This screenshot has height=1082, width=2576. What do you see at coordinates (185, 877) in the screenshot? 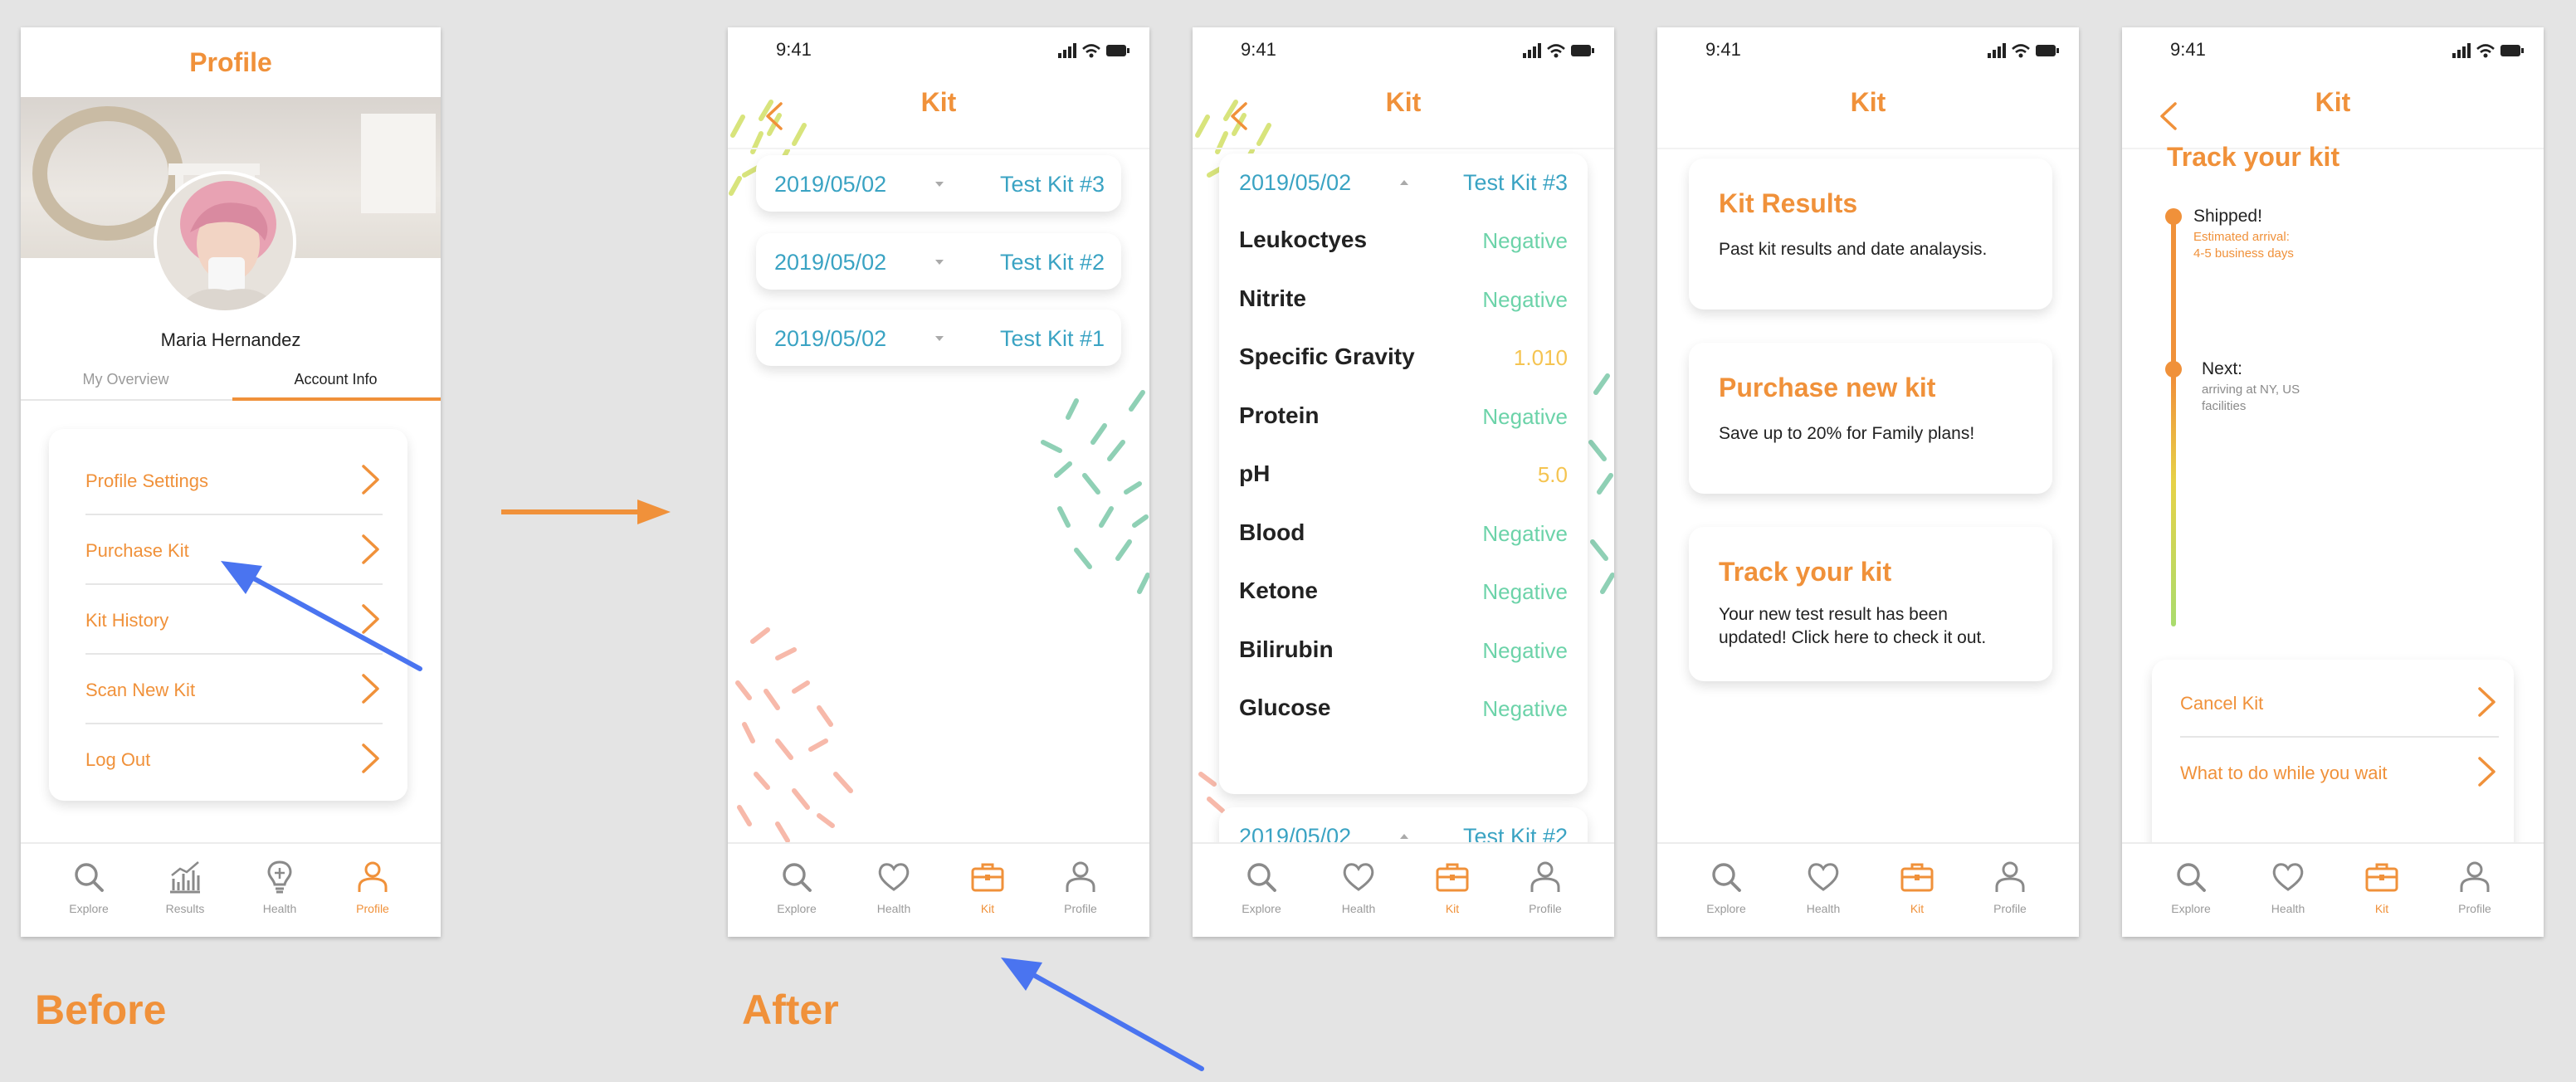
I see `chart-icon` at bounding box center [185, 877].